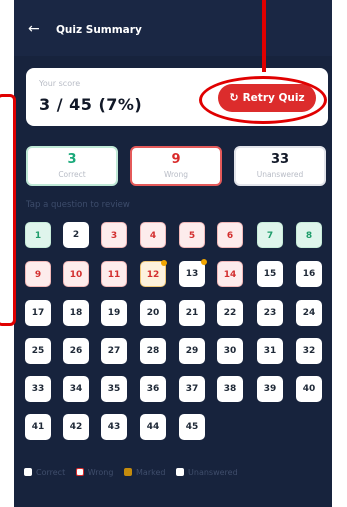 The image size is (347, 507). I want to click on score-value: 3 / 45 (7%), so click(91, 104).